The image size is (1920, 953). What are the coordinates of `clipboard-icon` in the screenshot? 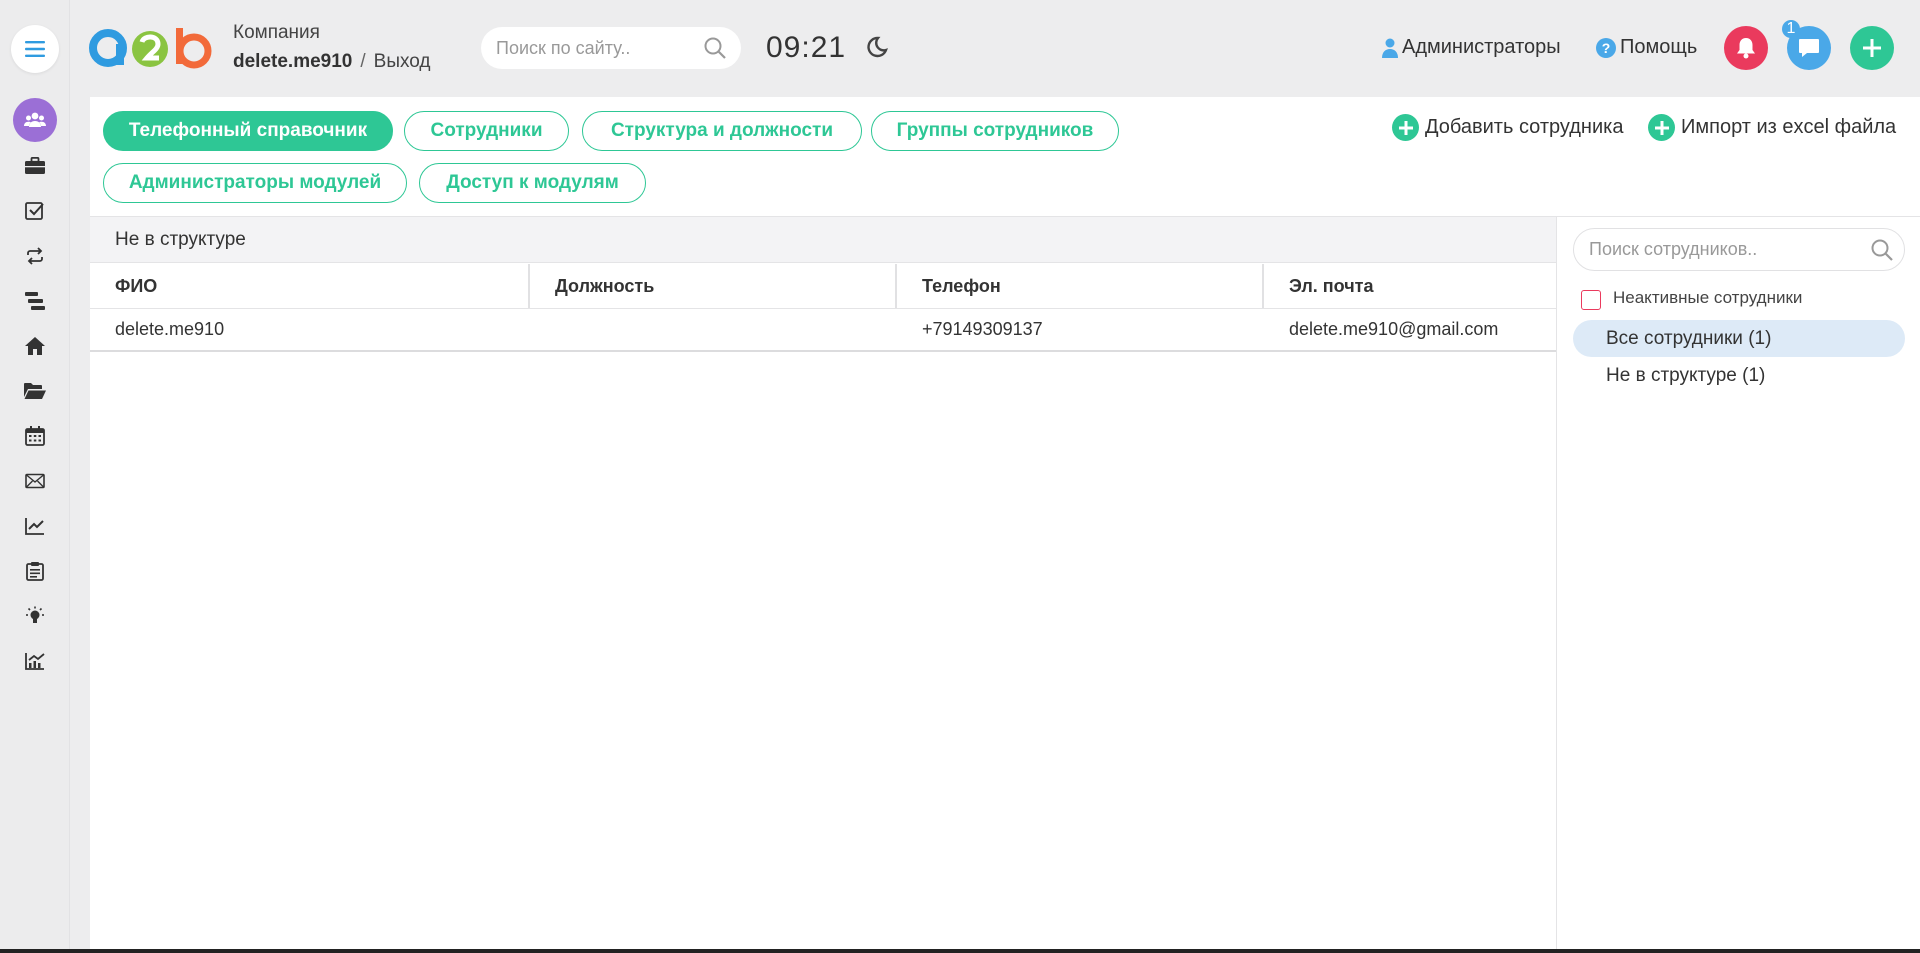 It's located at (35, 571).